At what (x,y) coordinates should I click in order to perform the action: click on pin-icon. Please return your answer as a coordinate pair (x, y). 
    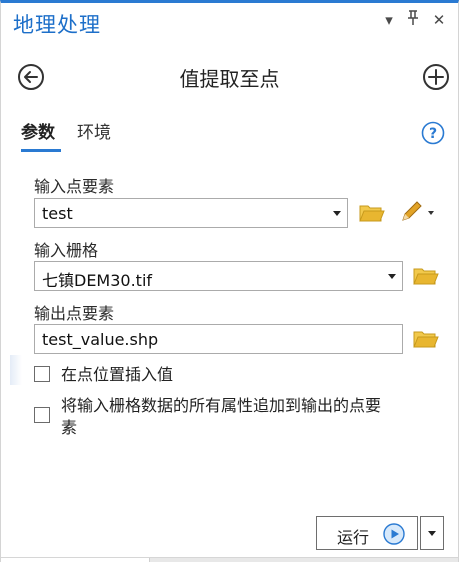
    Looking at the image, I should click on (413, 20).